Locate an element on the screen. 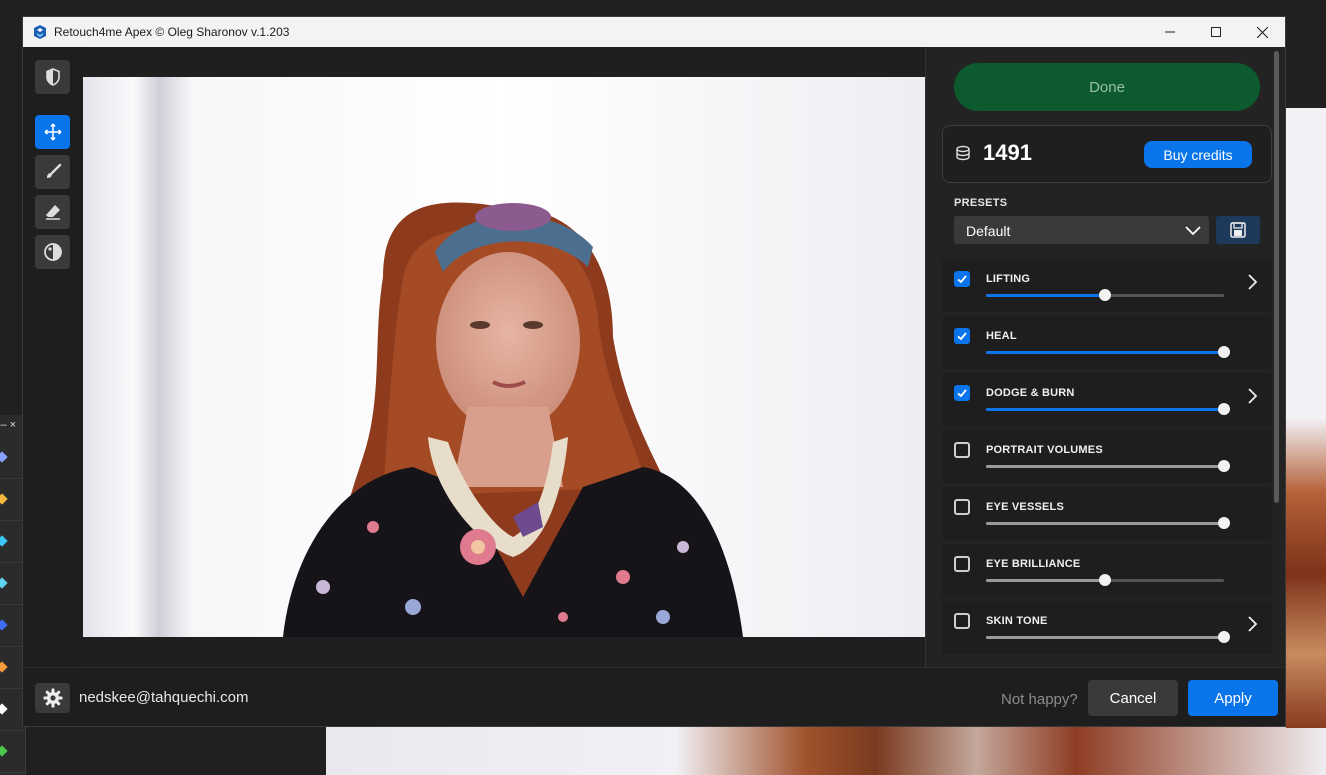  mask-tool-button is located at coordinates (52, 77).